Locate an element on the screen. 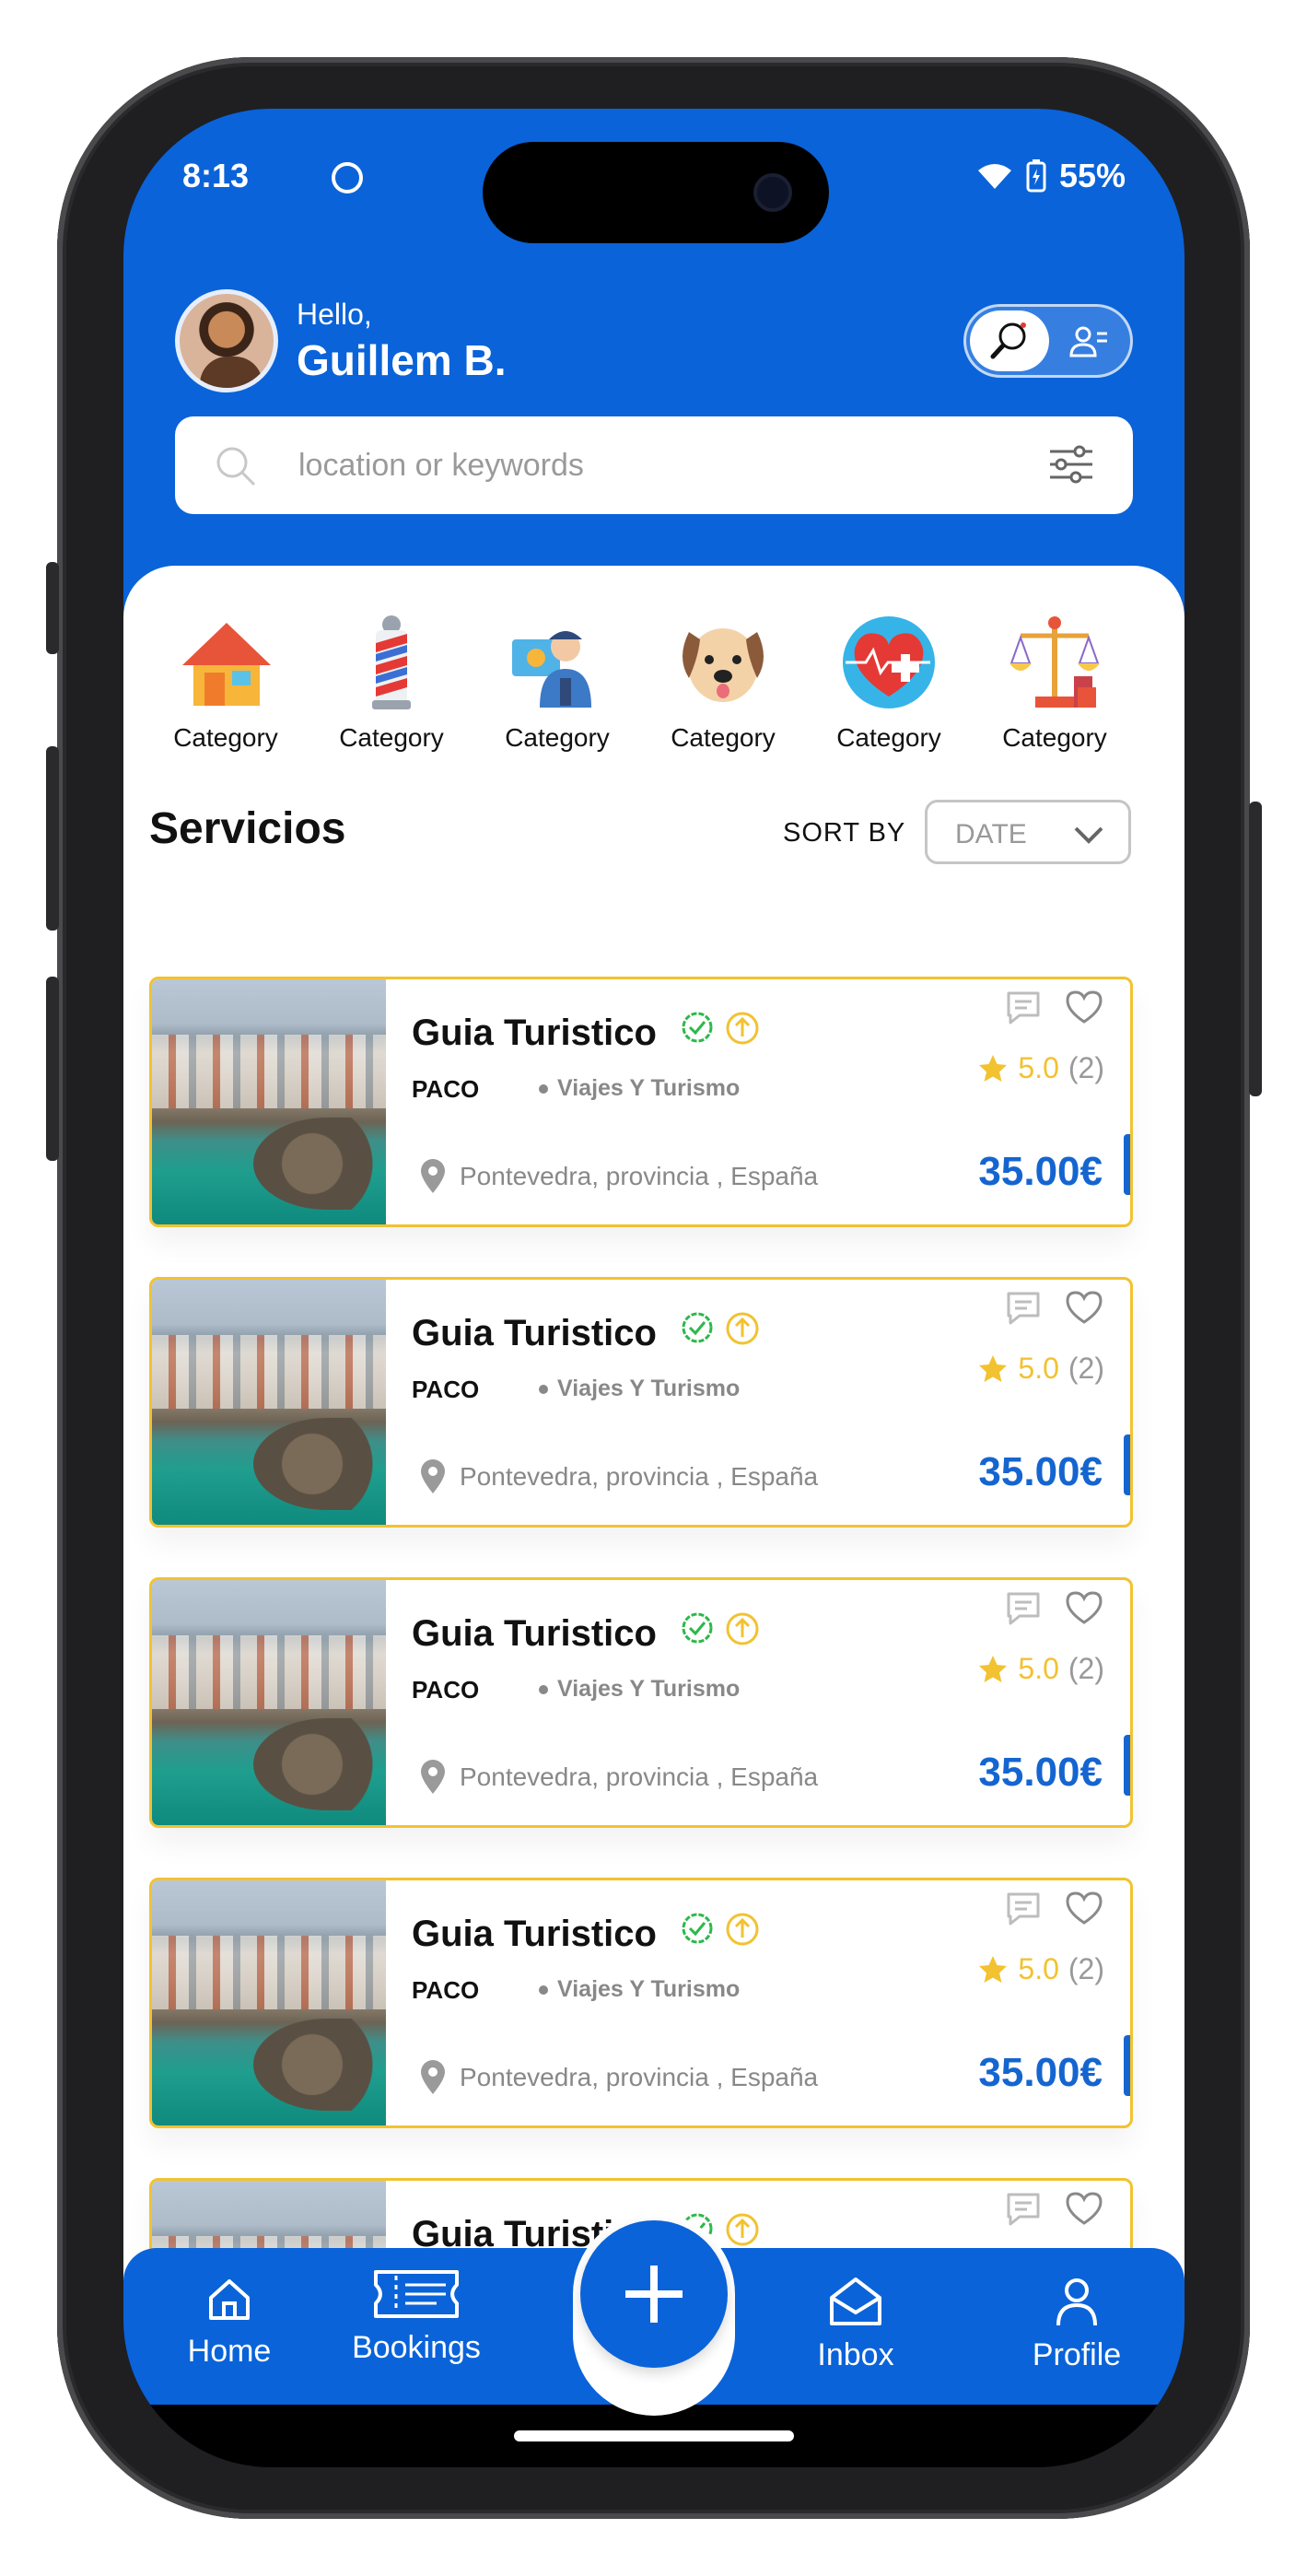 The image size is (1307, 2576). home-icon is located at coordinates (229, 2299).